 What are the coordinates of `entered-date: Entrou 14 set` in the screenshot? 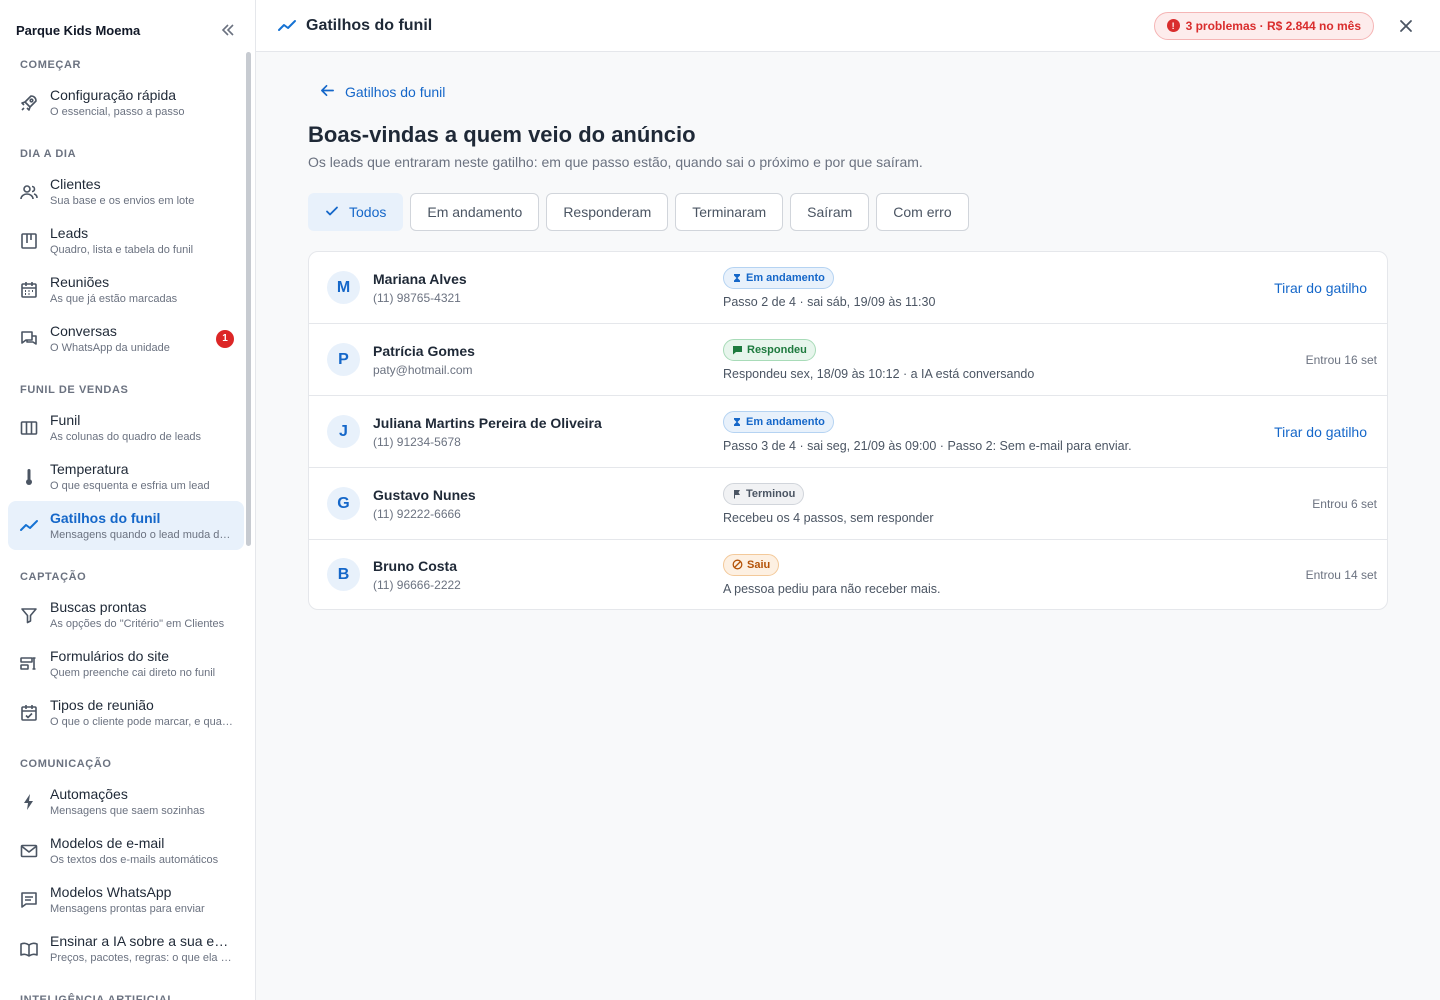 It's located at (1341, 574).